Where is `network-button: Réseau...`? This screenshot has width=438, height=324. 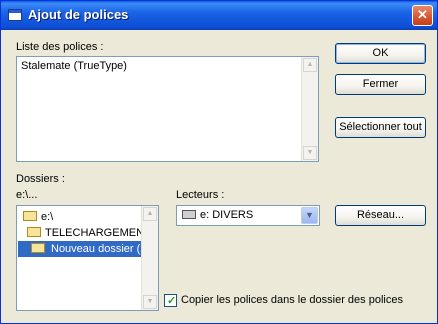
network-button: Réseau... is located at coordinates (380, 215).